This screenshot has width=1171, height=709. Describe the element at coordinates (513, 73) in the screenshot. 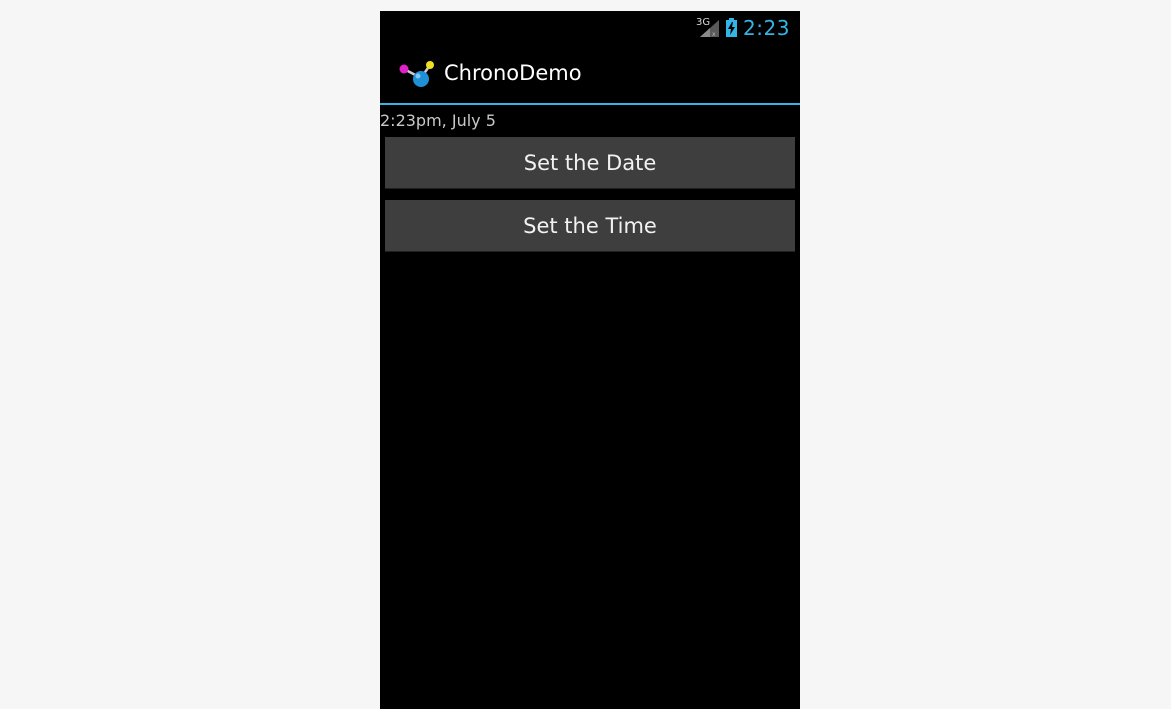

I see `app-title: ChronoDemo` at that location.